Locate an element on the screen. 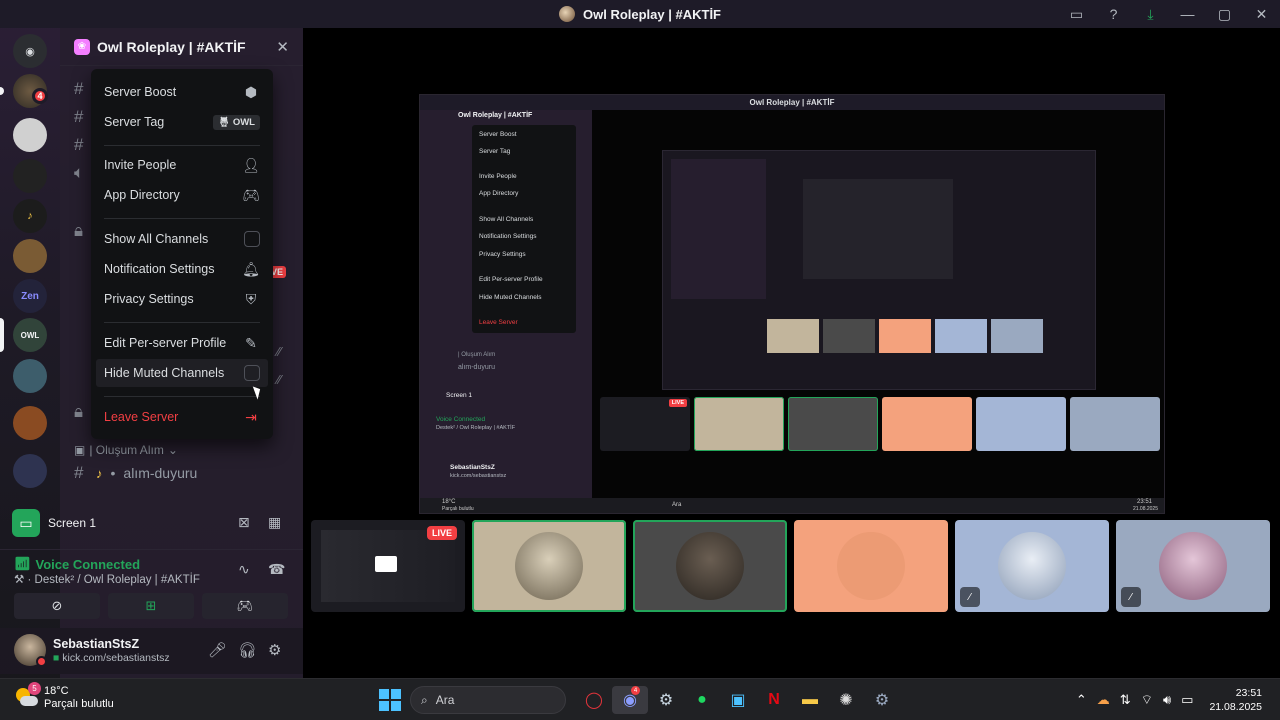 The image size is (1280, 720). inner-menu-item: Invite People is located at coordinates (498, 176).